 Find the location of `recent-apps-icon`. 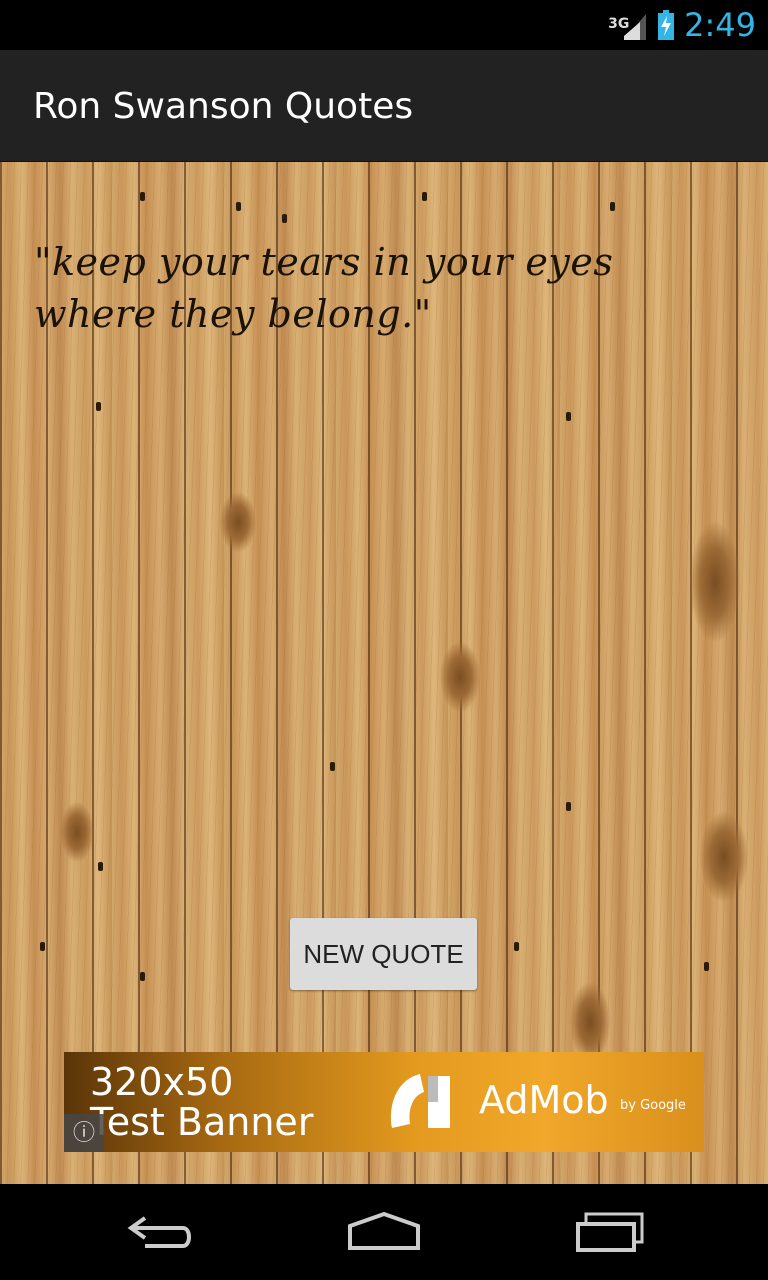

recent-apps-icon is located at coordinates (610, 1232).